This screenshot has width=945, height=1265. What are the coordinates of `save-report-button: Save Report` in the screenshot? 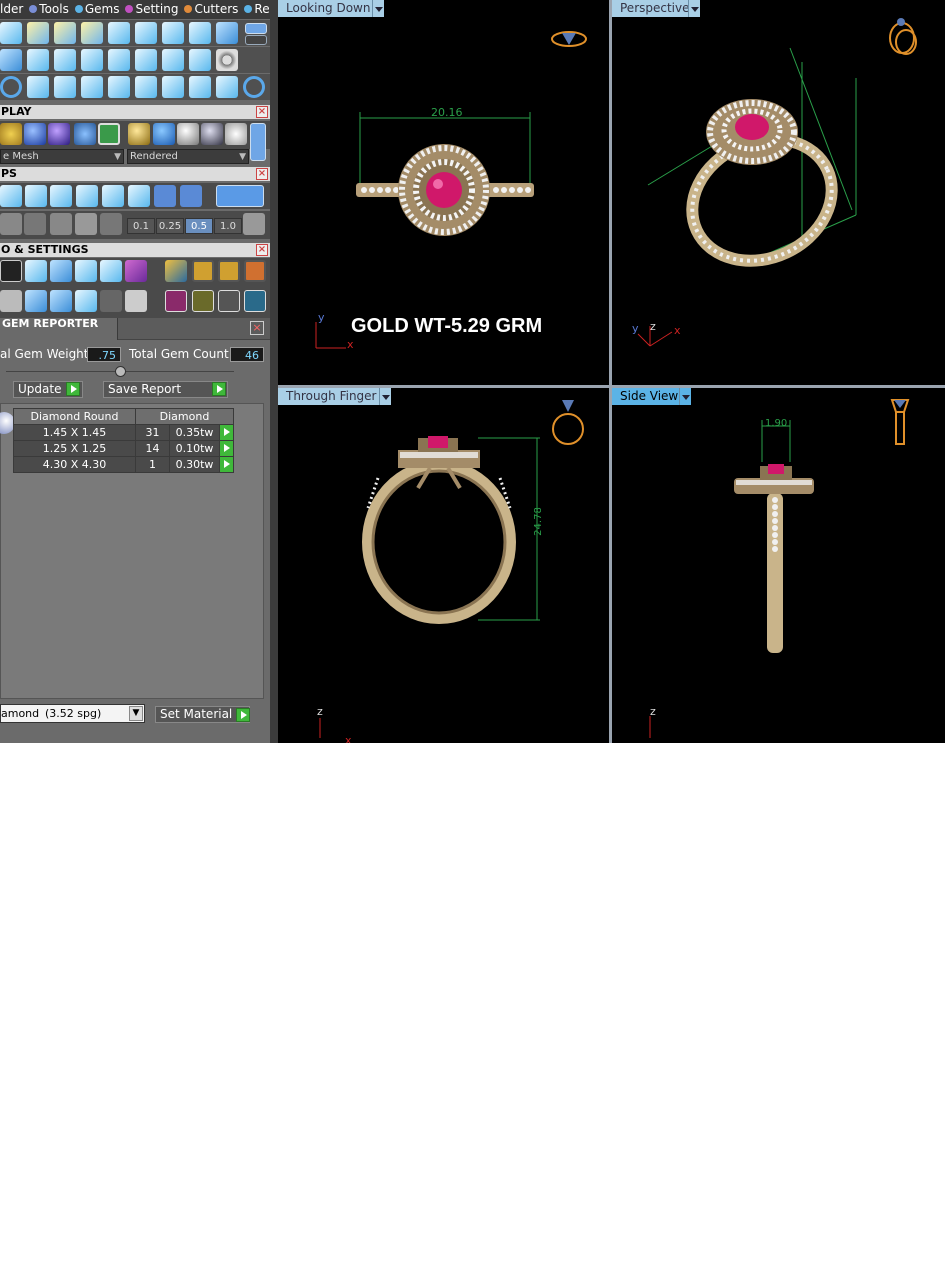 It's located at (165, 389).